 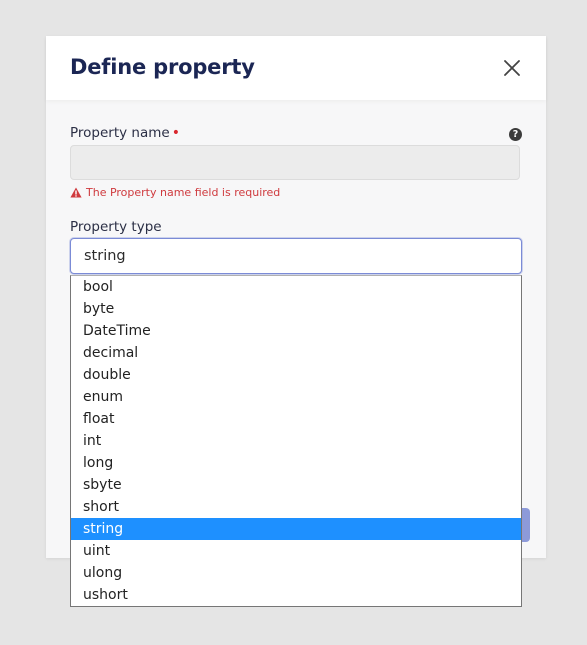 What do you see at coordinates (175, 133) in the screenshot?
I see `required-marker: •` at bounding box center [175, 133].